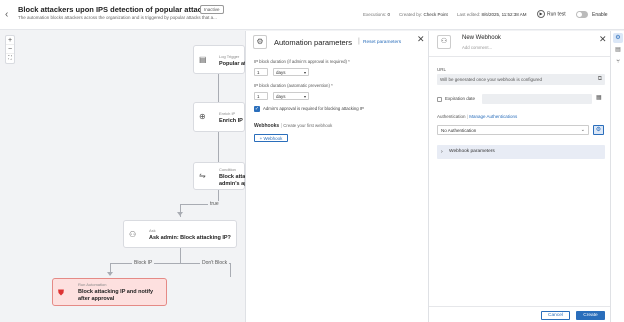 This screenshot has width=624, height=322. What do you see at coordinates (472, 151) in the screenshot?
I see `webhook-parameters-label: Webhook parameters` at bounding box center [472, 151].